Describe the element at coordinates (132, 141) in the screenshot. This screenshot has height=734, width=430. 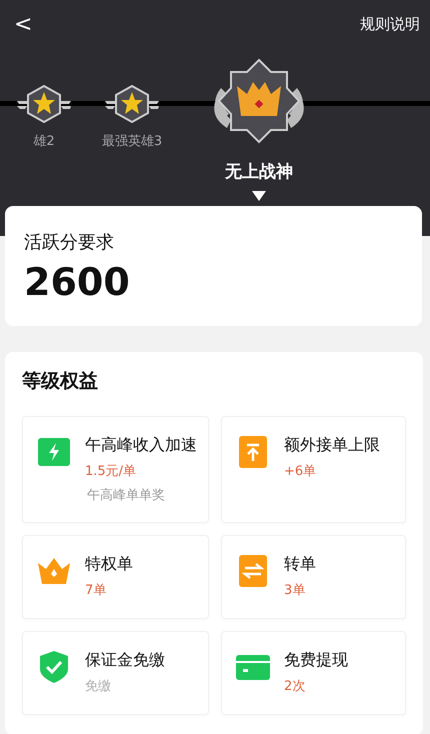
I see `level-name: 最强英雄3` at that location.